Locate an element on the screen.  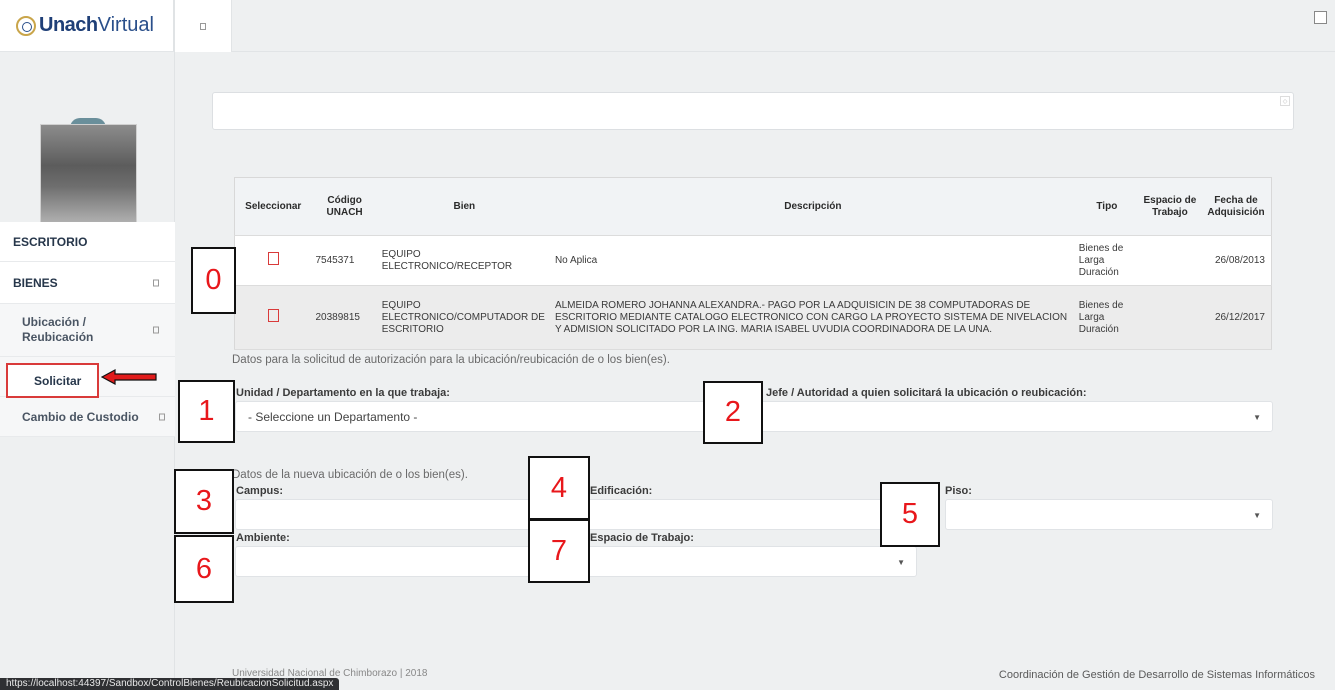
unidad-select-value: - Seleccione un Departamento - is located at coordinates (333, 416).